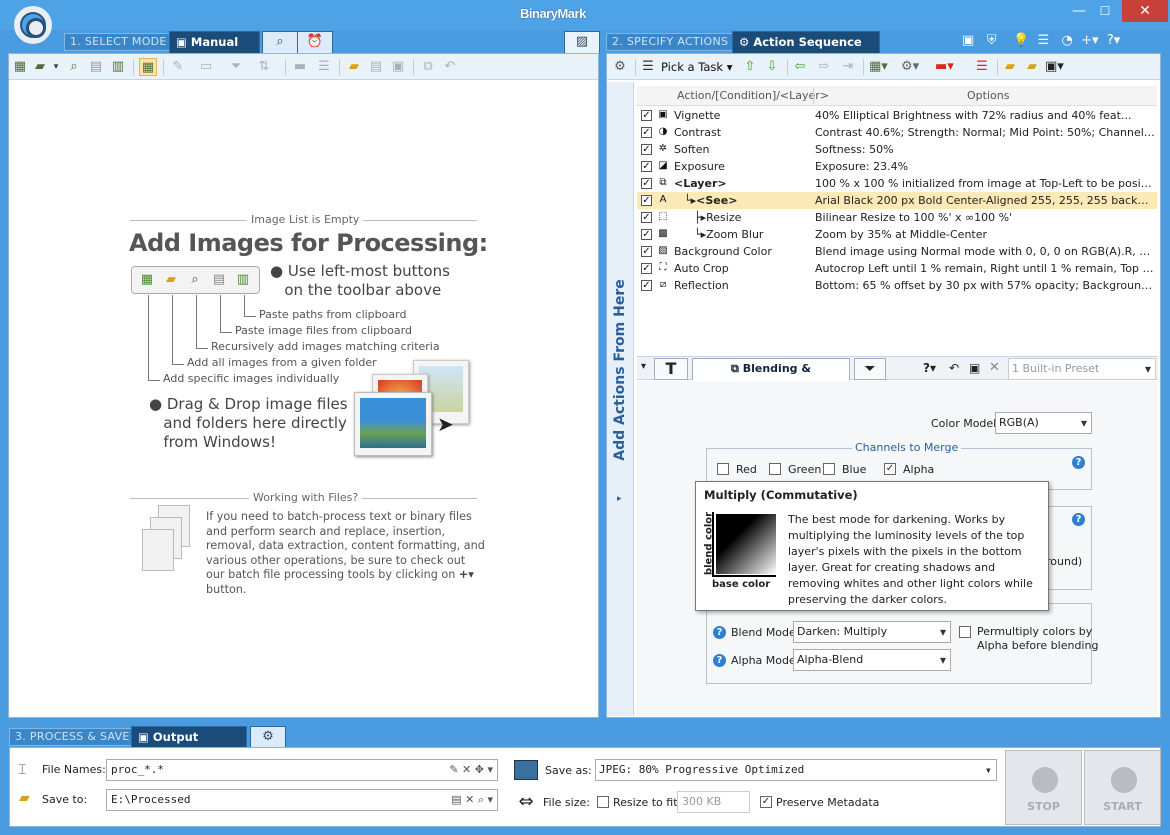 This screenshot has width=1170, height=835. What do you see at coordinates (929, 368) in the screenshot?
I see `help-circle-icon: ?▾` at bounding box center [929, 368].